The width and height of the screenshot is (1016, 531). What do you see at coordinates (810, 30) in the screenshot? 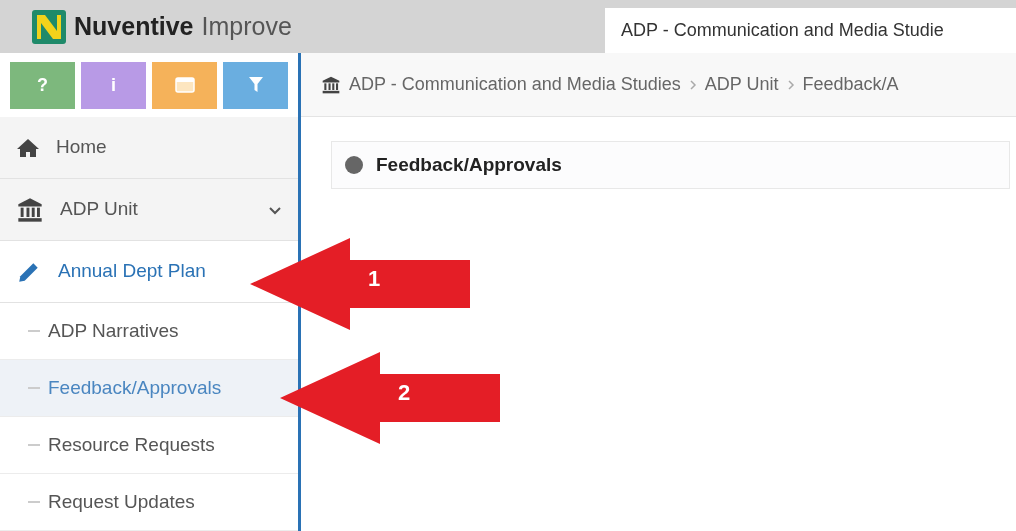
I see `page-tab: ADP - Communication and Media Studie` at bounding box center [810, 30].